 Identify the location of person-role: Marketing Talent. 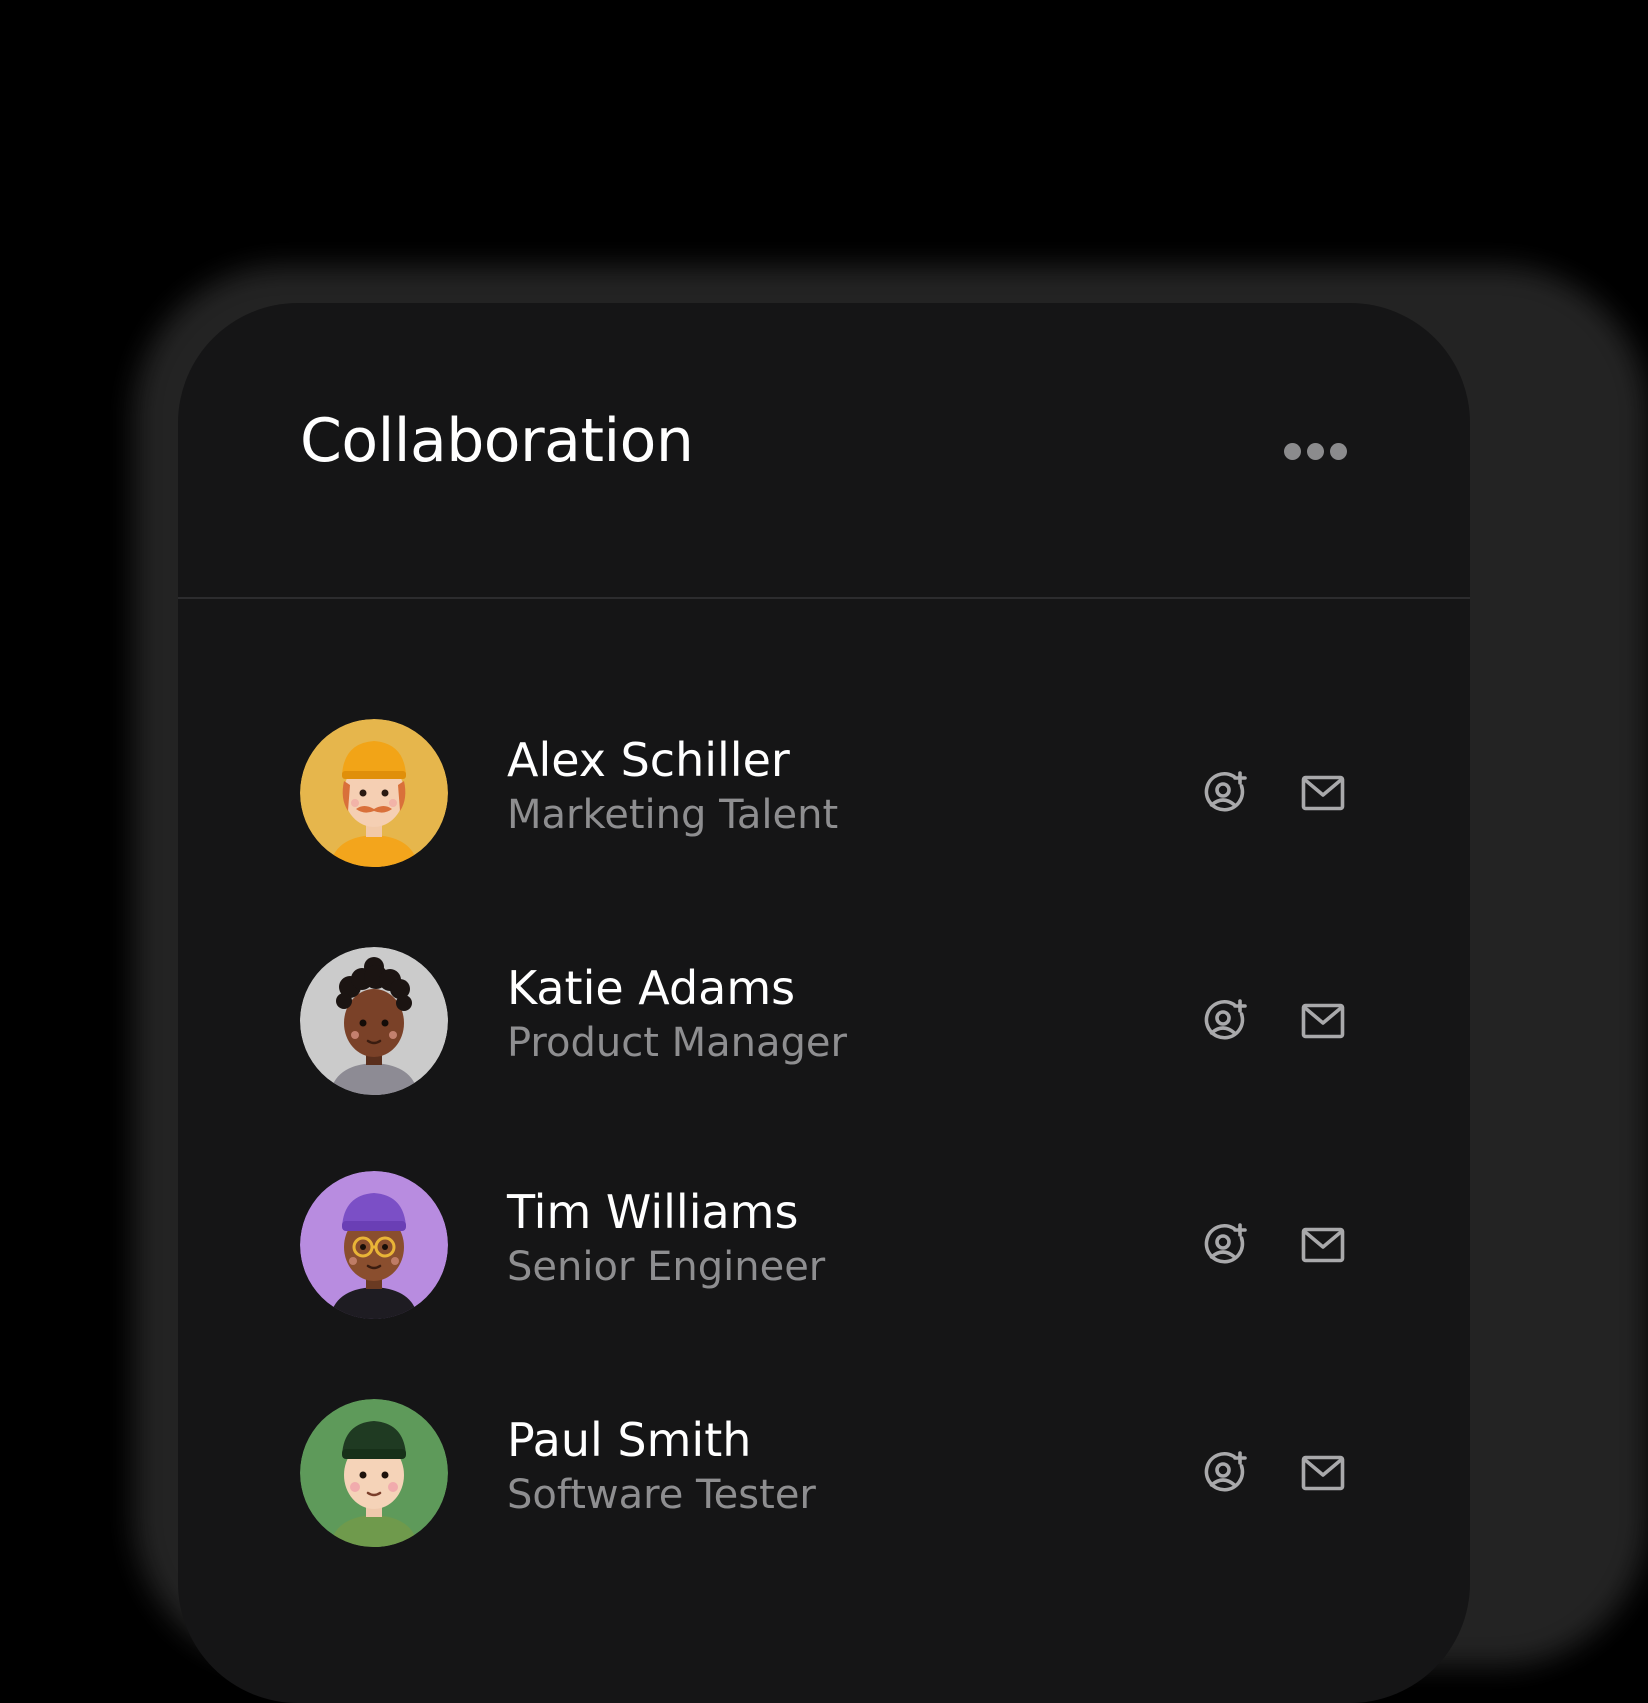
(673, 815).